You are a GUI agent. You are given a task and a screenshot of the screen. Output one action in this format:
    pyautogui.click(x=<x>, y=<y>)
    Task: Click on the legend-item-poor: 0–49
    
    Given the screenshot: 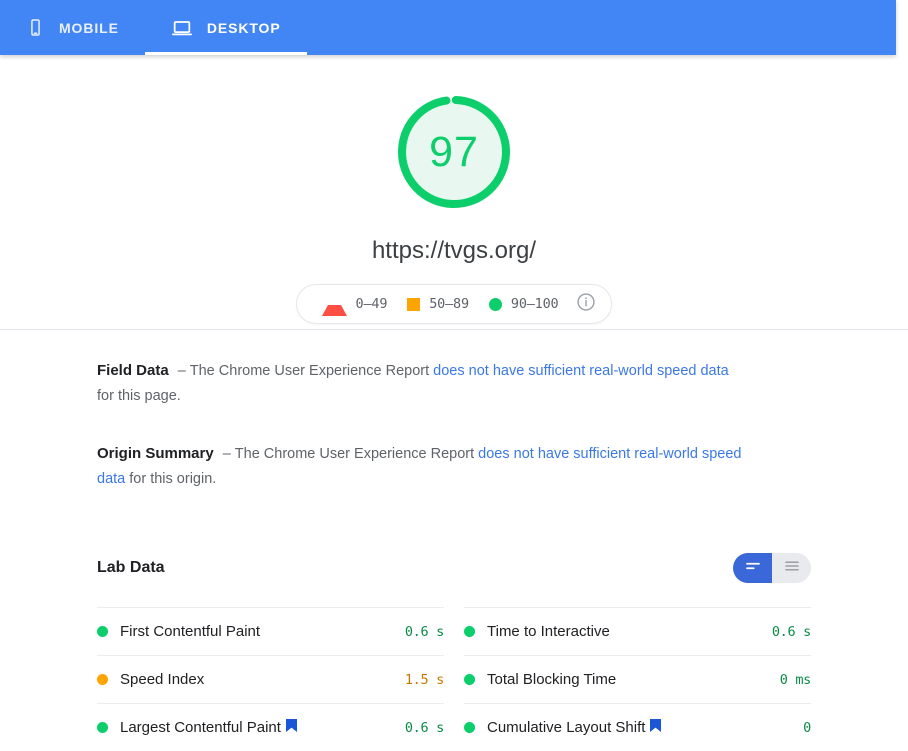 What is the action you would take?
    pyautogui.click(x=354, y=304)
    